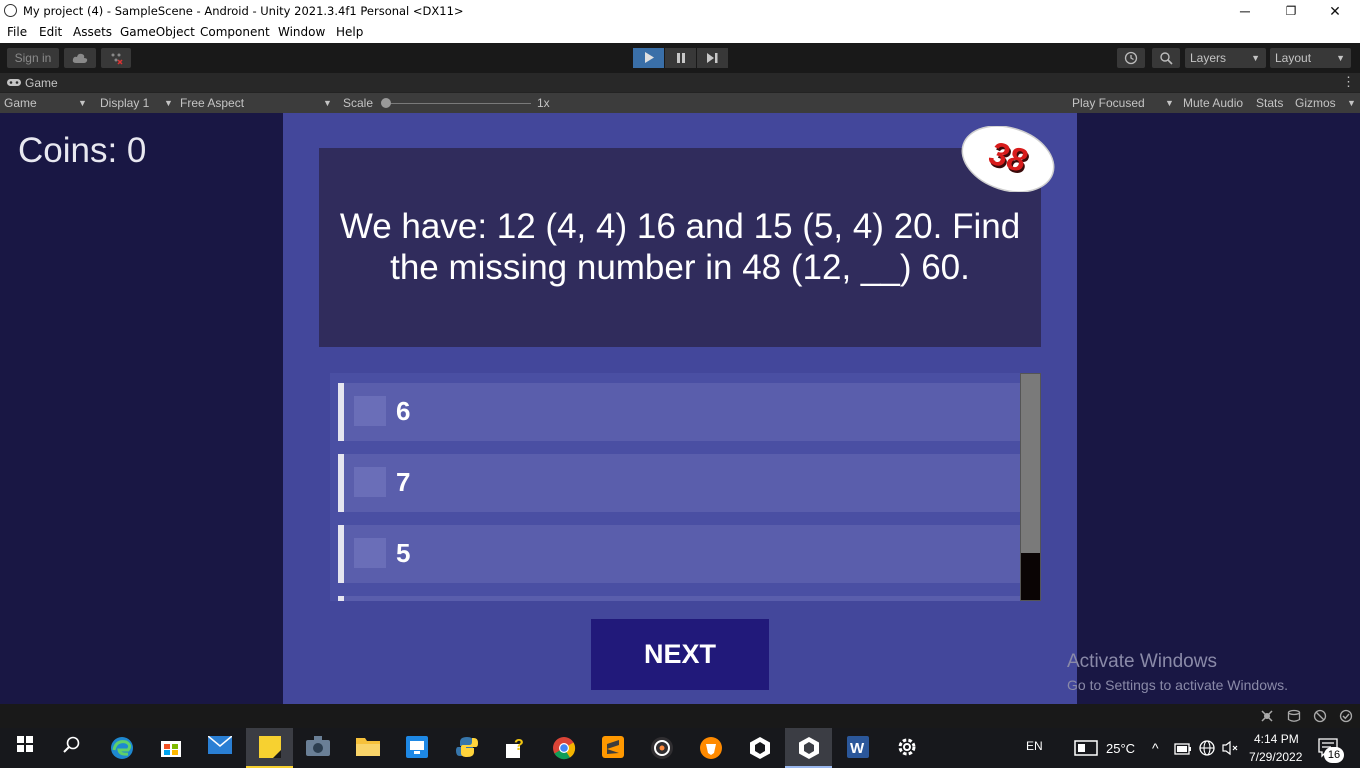 This screenshot has width=1360, height=768. I want to click on scrollbar-thumb, so click(1030, 463).